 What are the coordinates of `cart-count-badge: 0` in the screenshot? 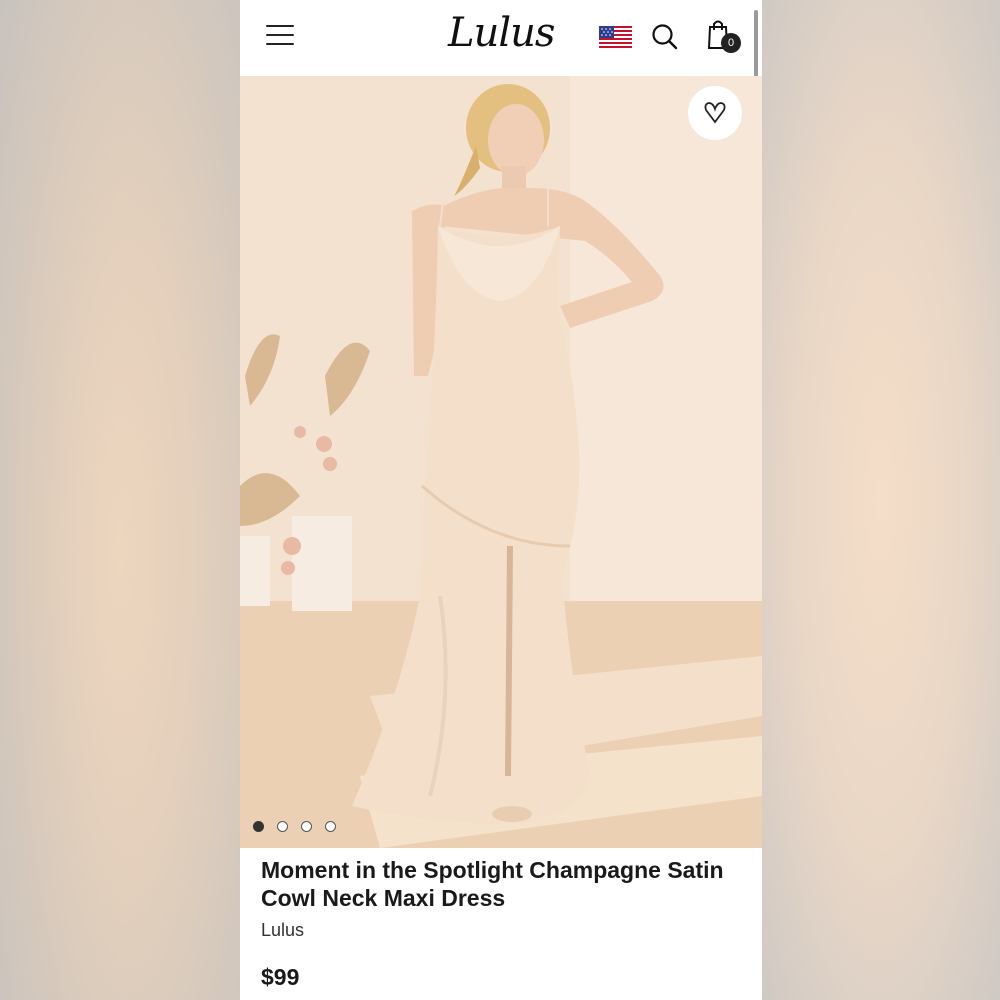 It's located at (731, 43).